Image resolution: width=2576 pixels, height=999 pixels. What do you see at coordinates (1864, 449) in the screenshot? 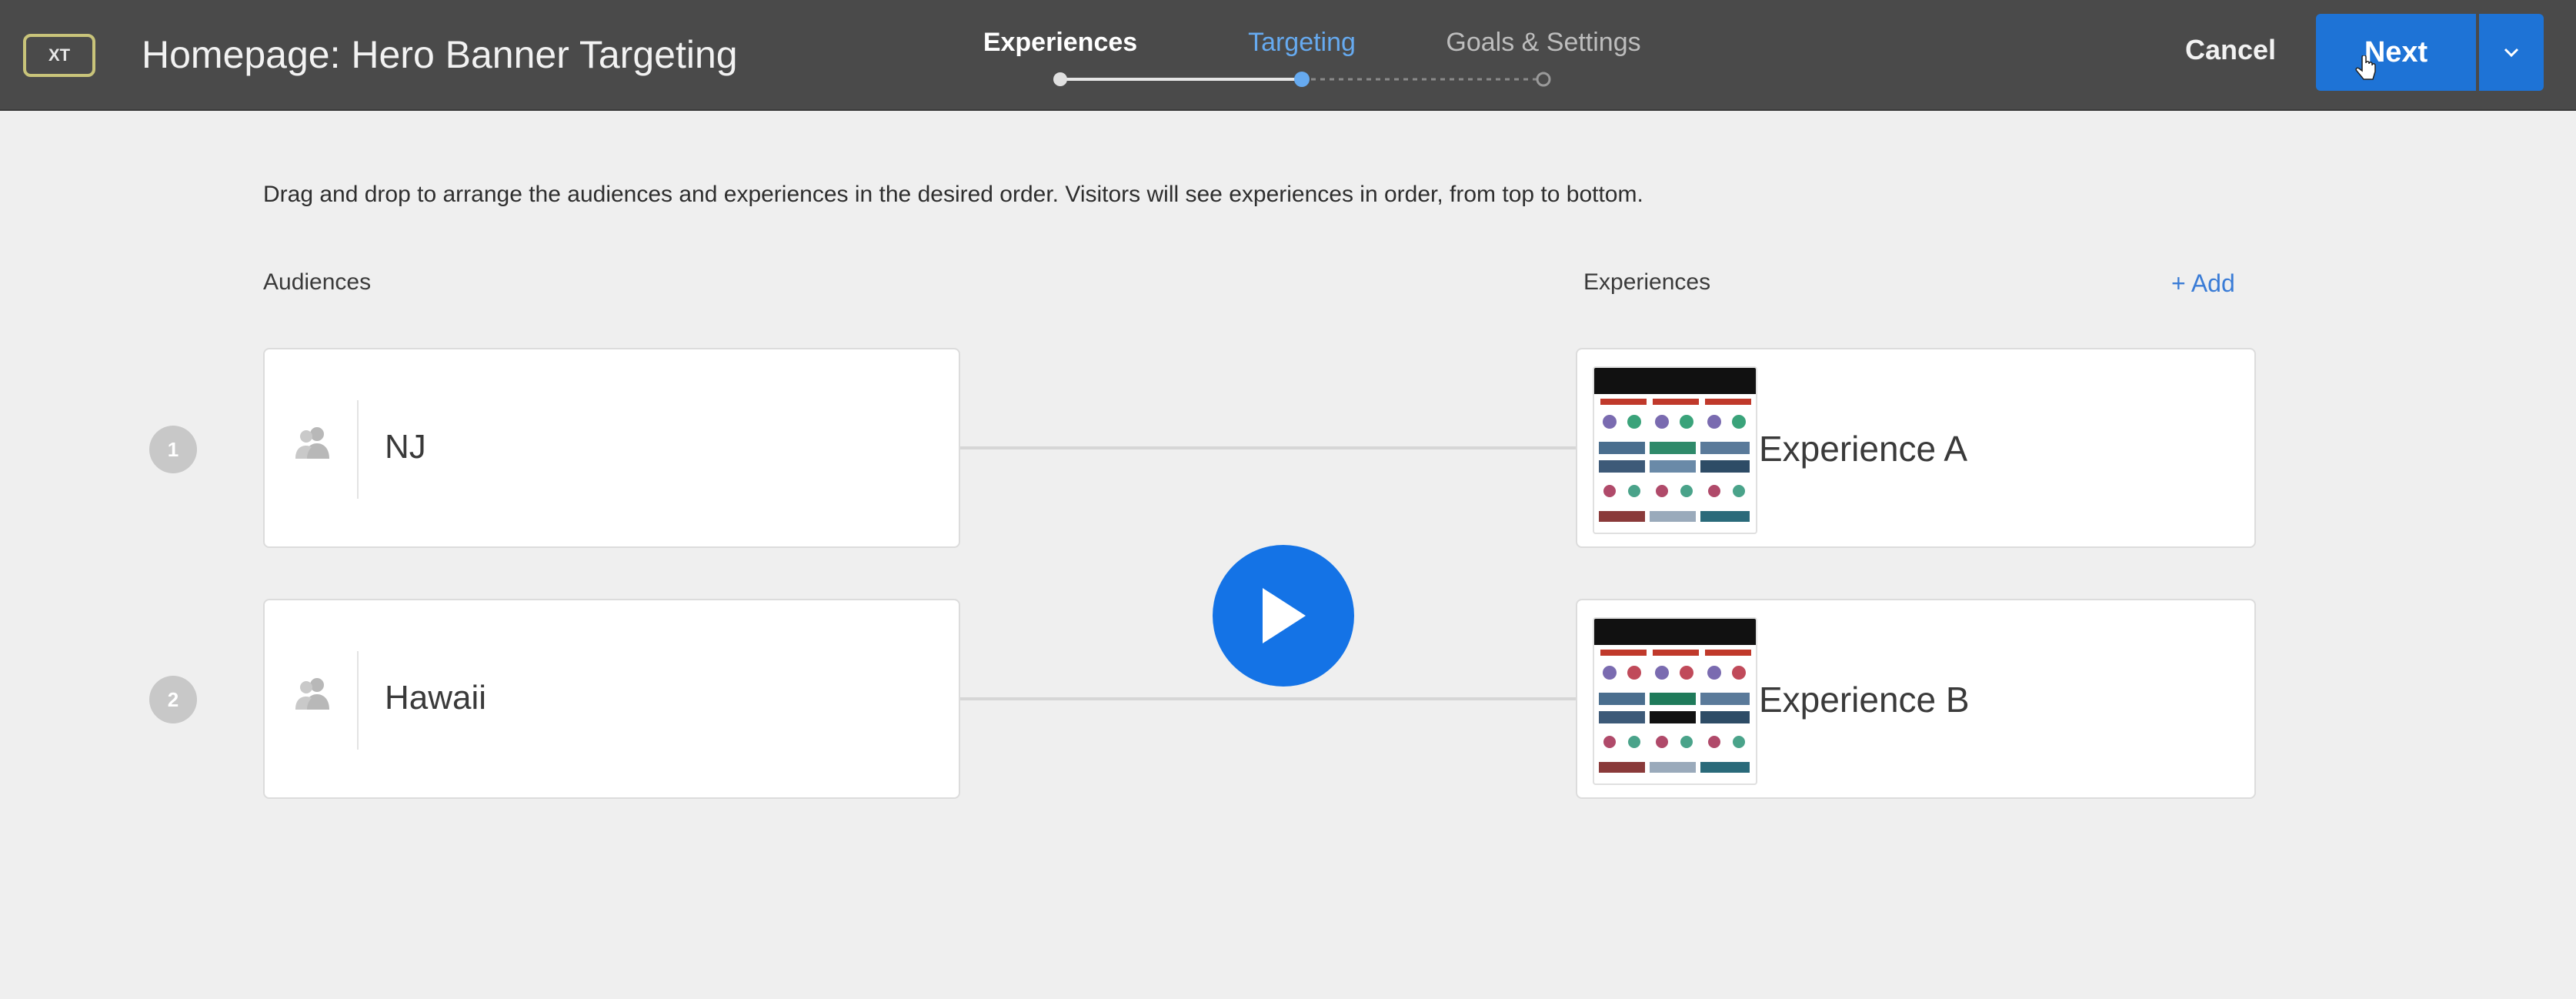
I see `experience-name: Experience A` at bounding box center [1864, 449].